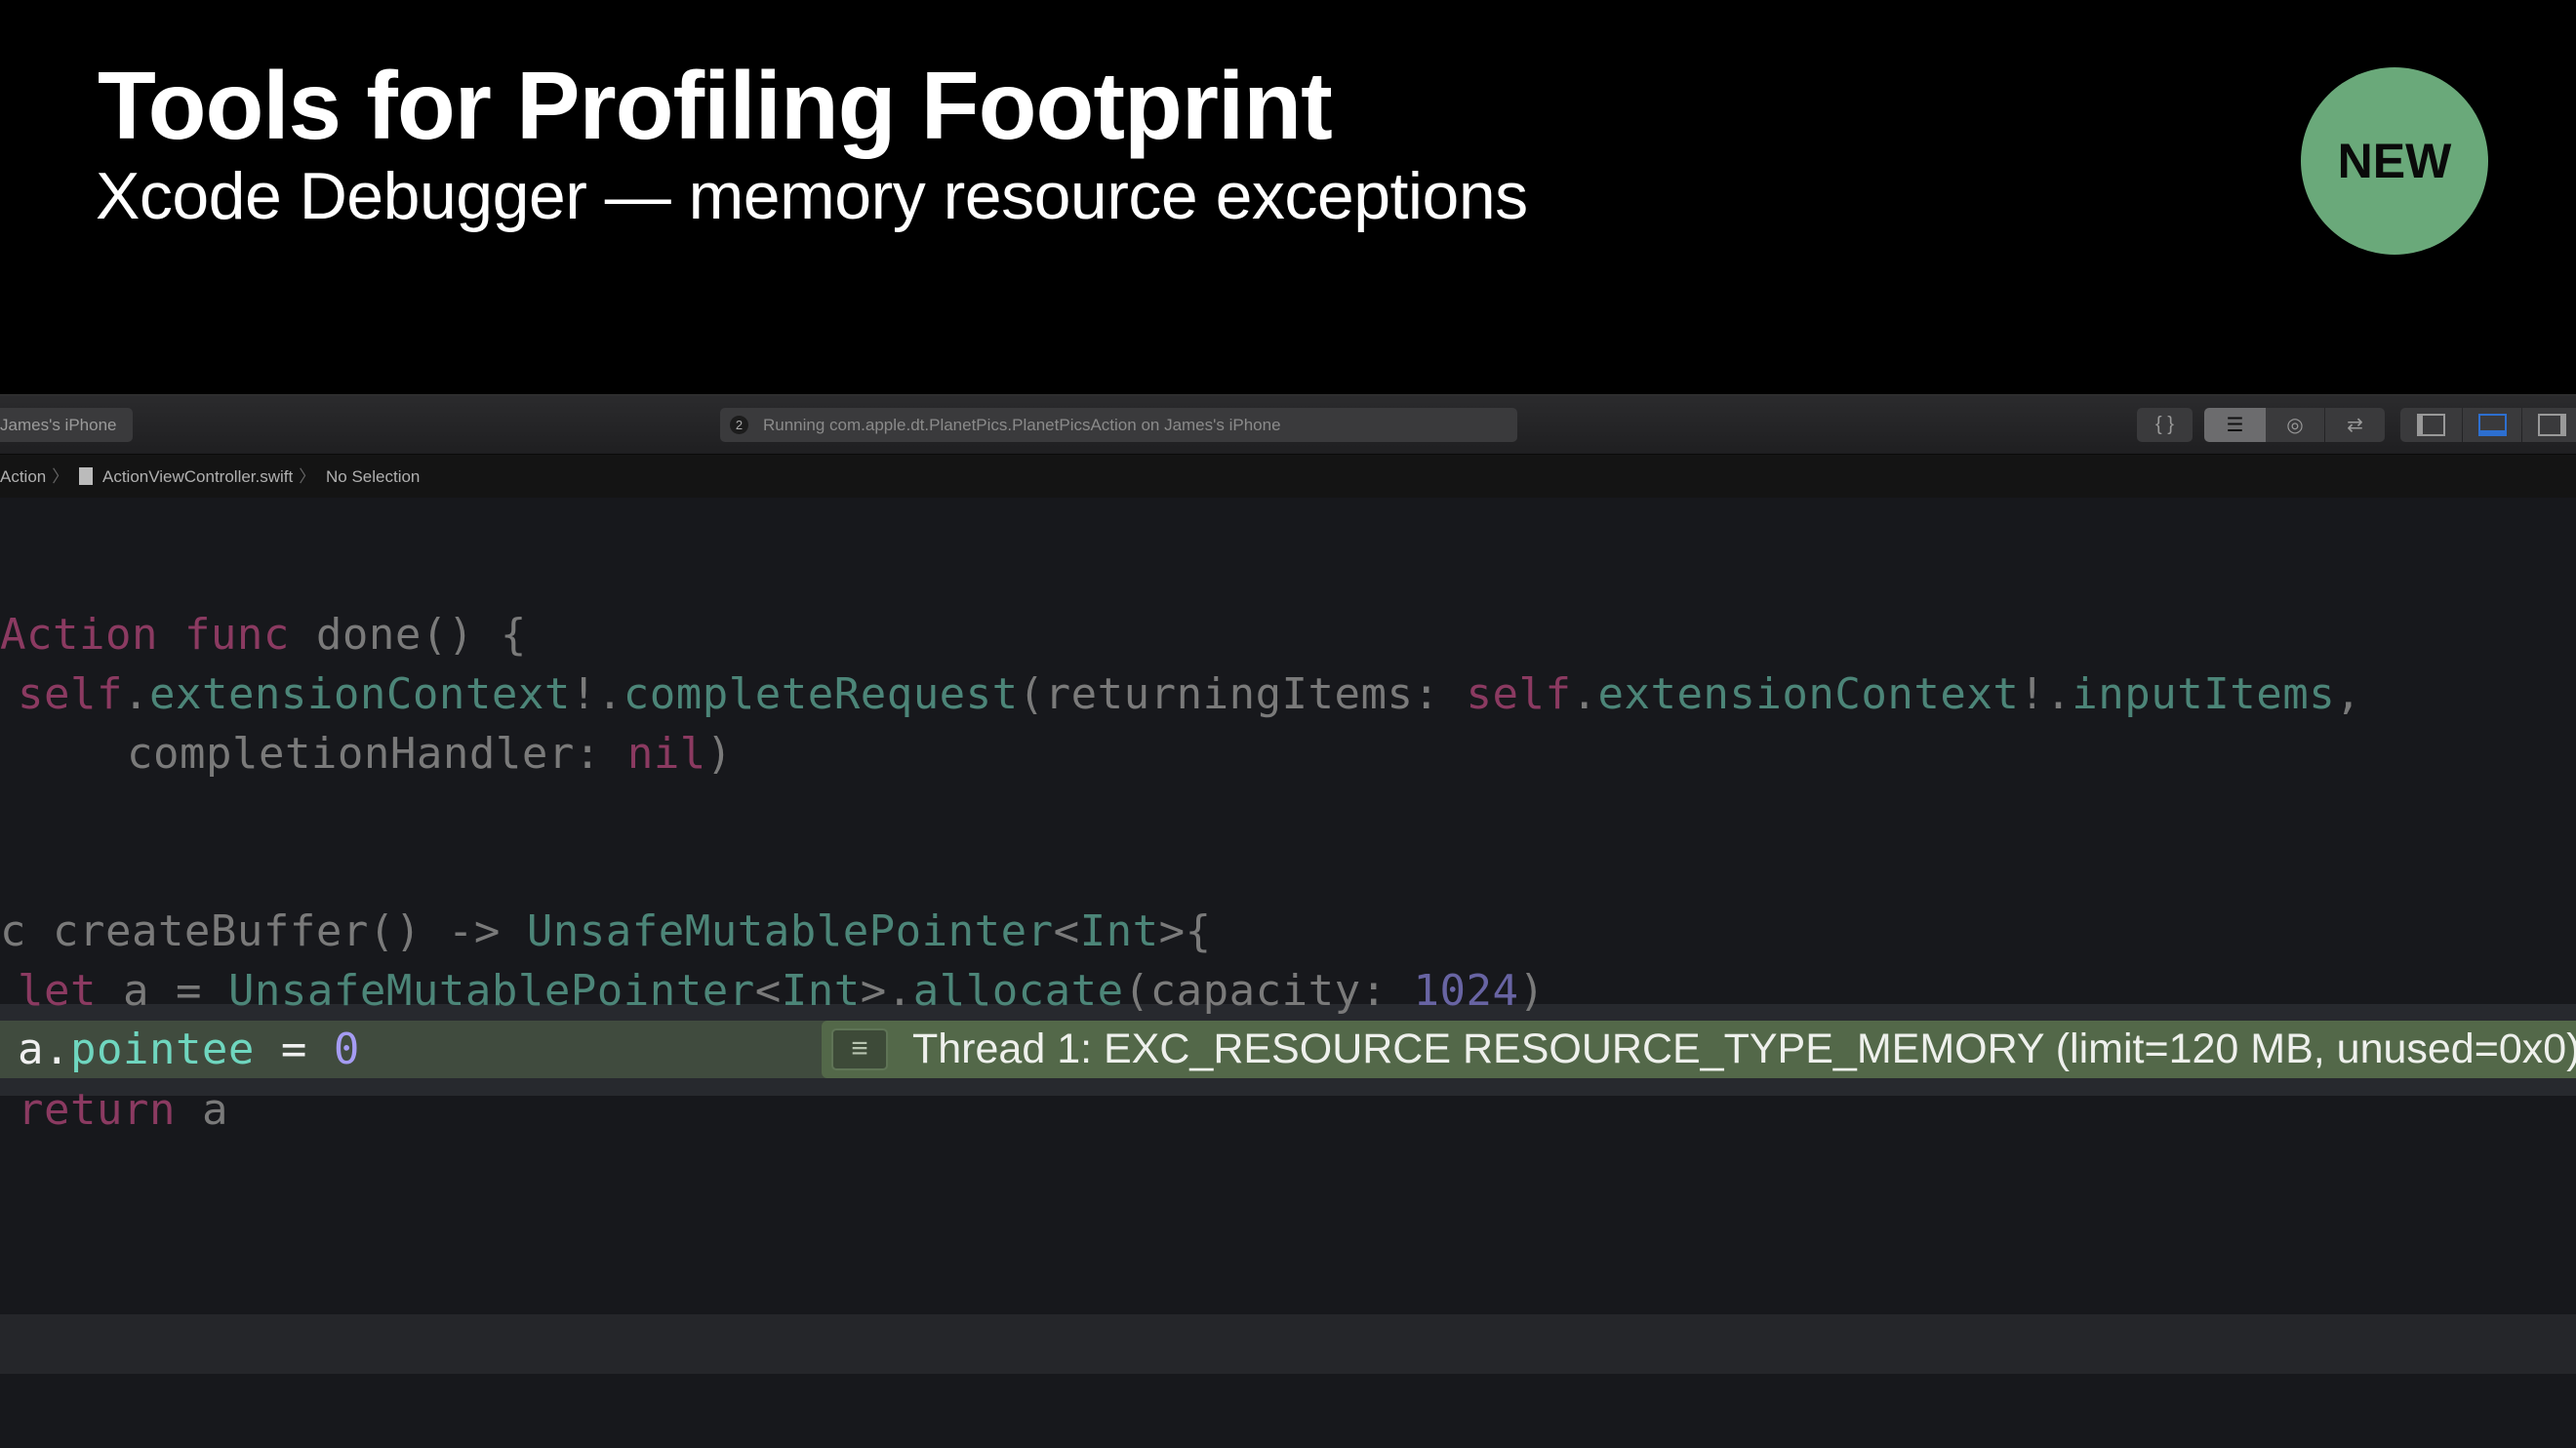 The image size is (2576, 1448). What do you see at coordinates (2431, 425) in the screenshot?
I see `navigator-toggle-icon` at bounding box center [2431, 425].